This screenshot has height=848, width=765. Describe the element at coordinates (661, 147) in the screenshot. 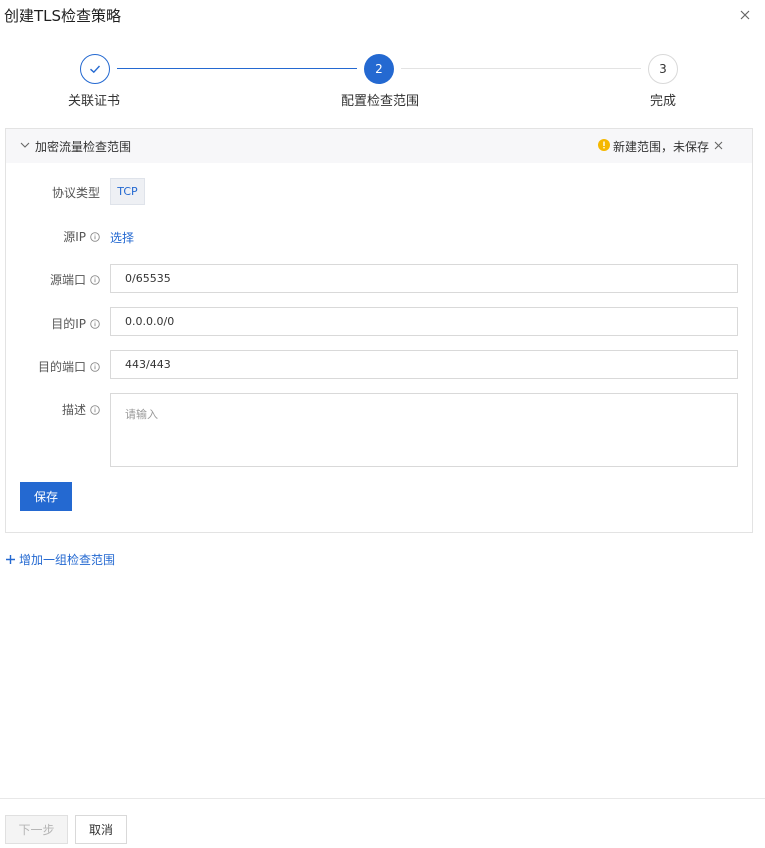

I see `unsaved-warning: 新建范围，未保存` at that location.